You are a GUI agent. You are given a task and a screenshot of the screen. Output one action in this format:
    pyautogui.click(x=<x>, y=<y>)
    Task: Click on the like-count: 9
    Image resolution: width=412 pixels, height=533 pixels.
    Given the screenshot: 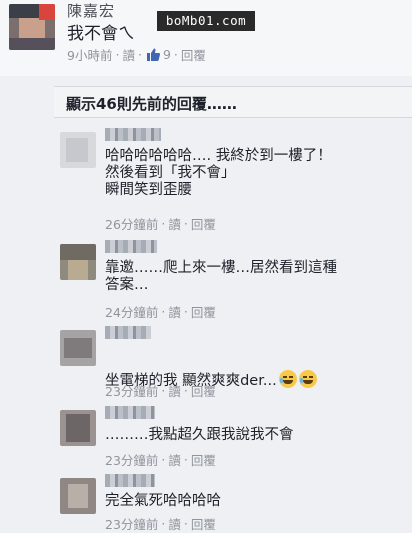 What is the action you would take?
    pyautogui.click(x=166, y=54)
    